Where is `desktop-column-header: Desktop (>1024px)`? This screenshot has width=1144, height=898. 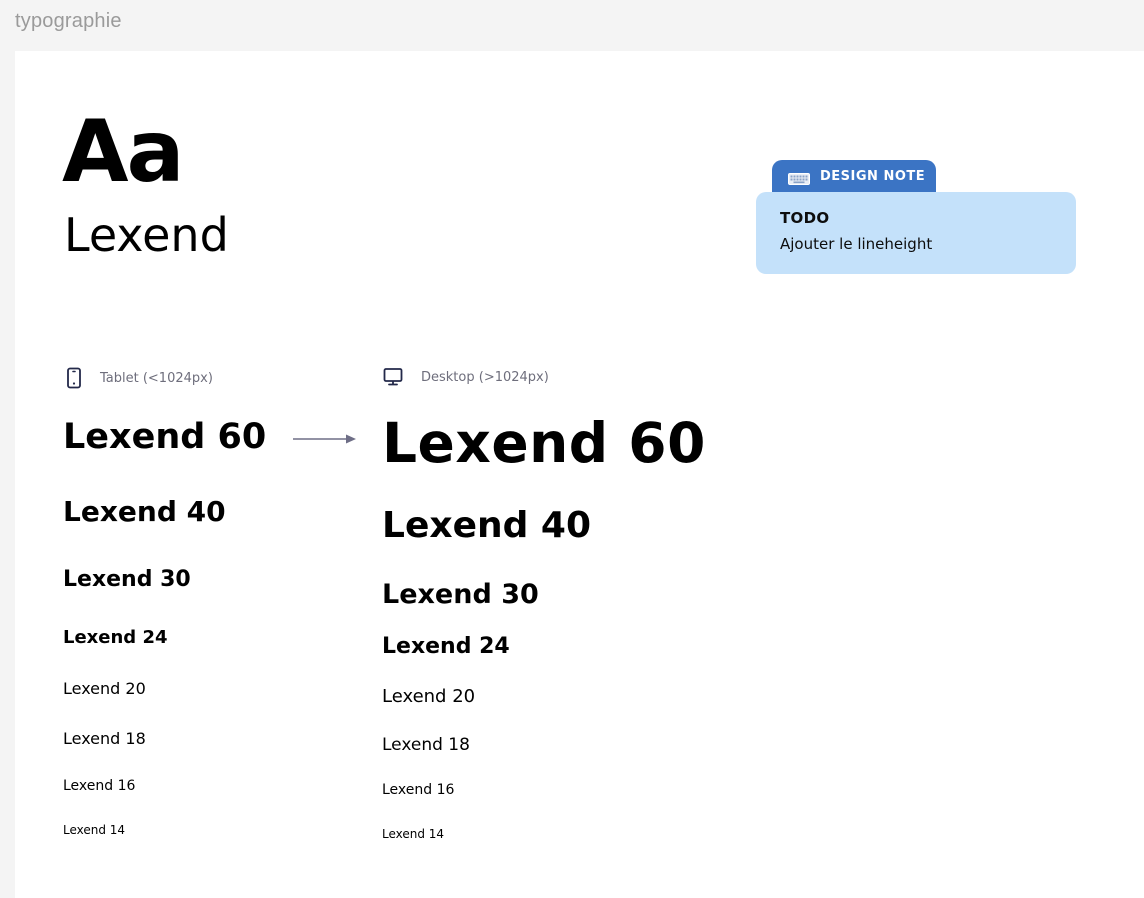
desktop-column-header: Desktop (>1024px) is located at coordinates (466, 377).